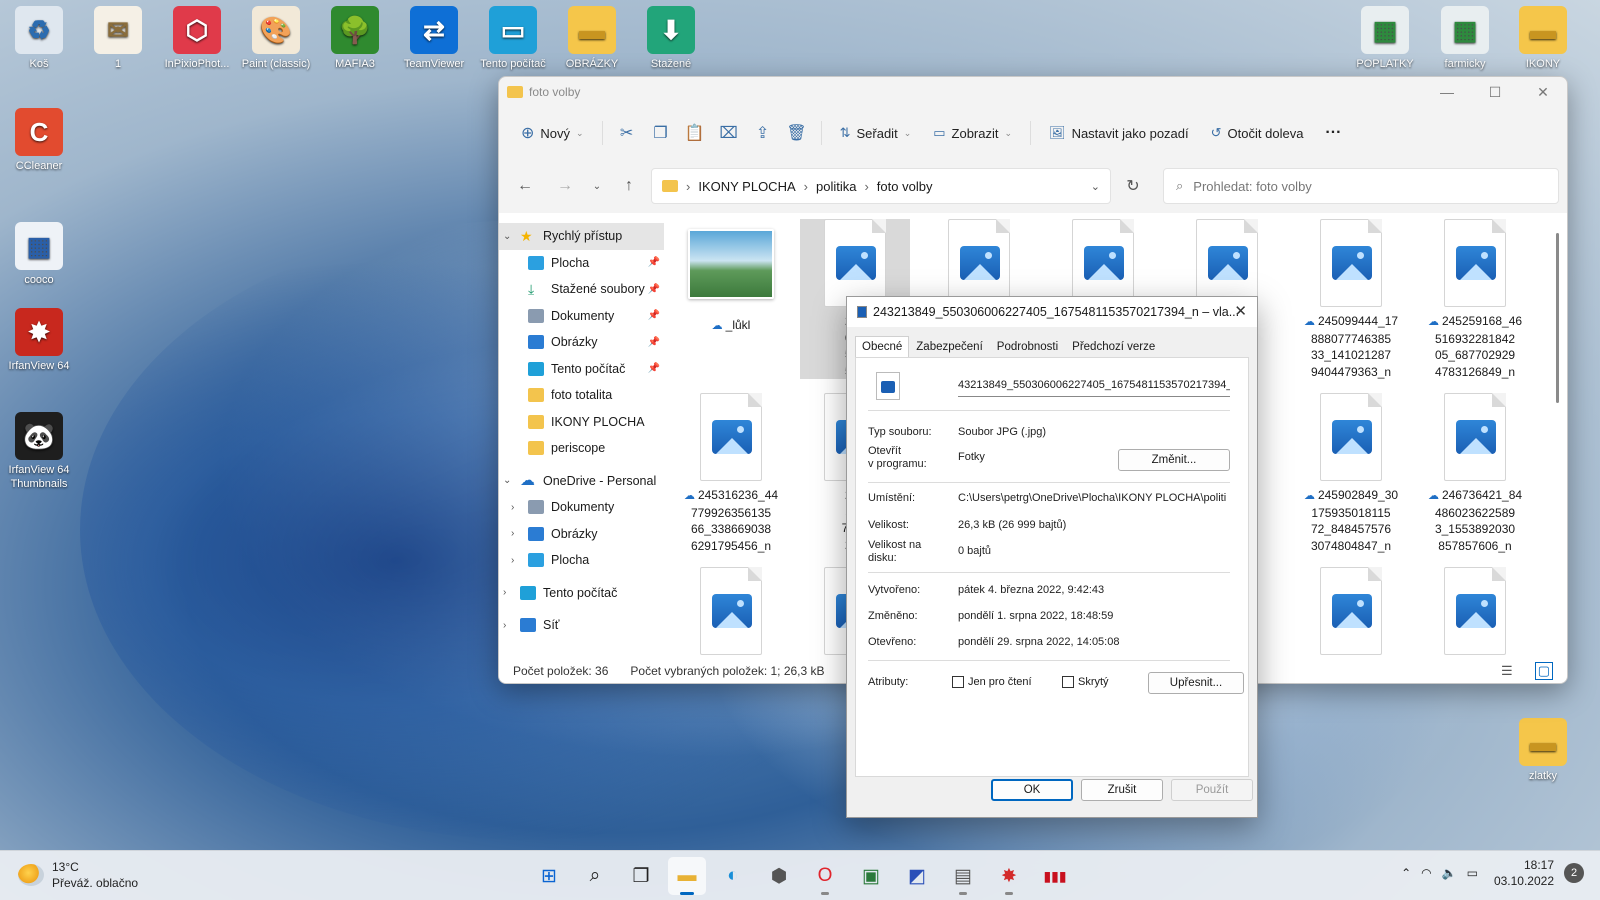 The width and height of the screenshot is (1600, 900). Describe the element at coordinates (1068, 682) in the screenshot. I see `checkbox-hidden` at that location.